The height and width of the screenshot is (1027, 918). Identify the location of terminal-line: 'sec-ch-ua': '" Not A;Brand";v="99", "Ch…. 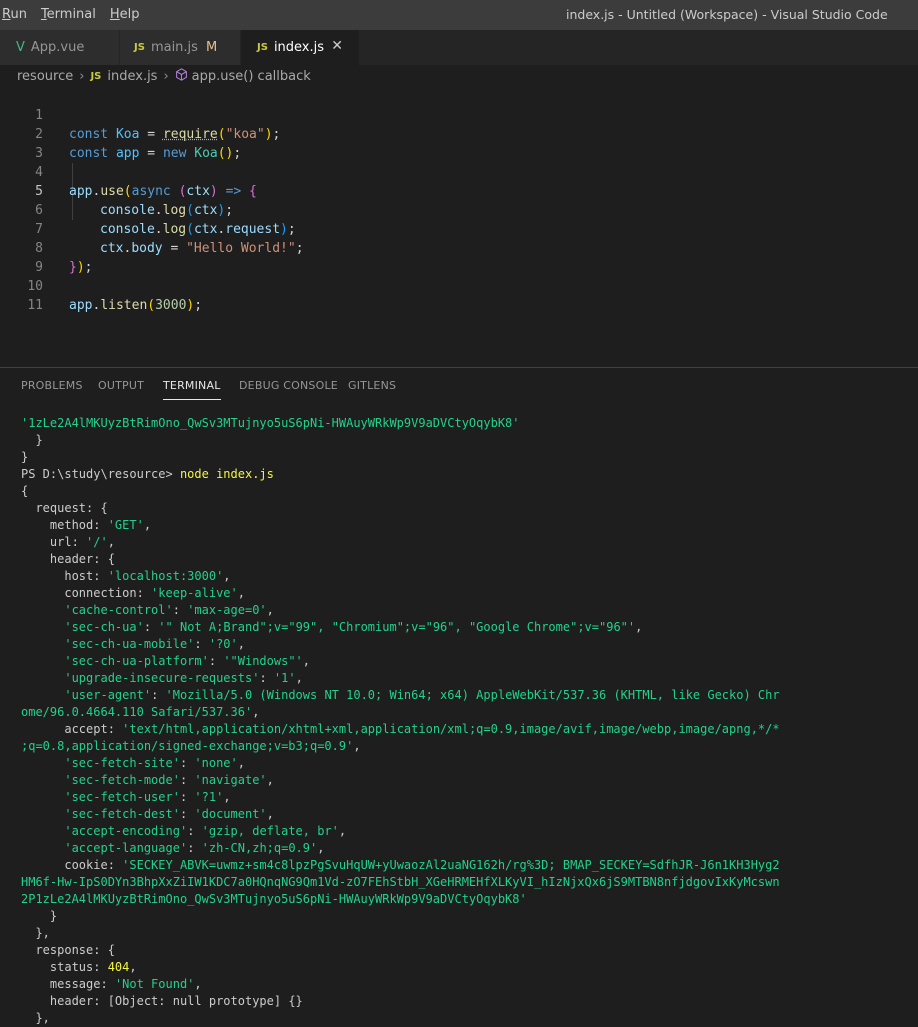
(353, 627).